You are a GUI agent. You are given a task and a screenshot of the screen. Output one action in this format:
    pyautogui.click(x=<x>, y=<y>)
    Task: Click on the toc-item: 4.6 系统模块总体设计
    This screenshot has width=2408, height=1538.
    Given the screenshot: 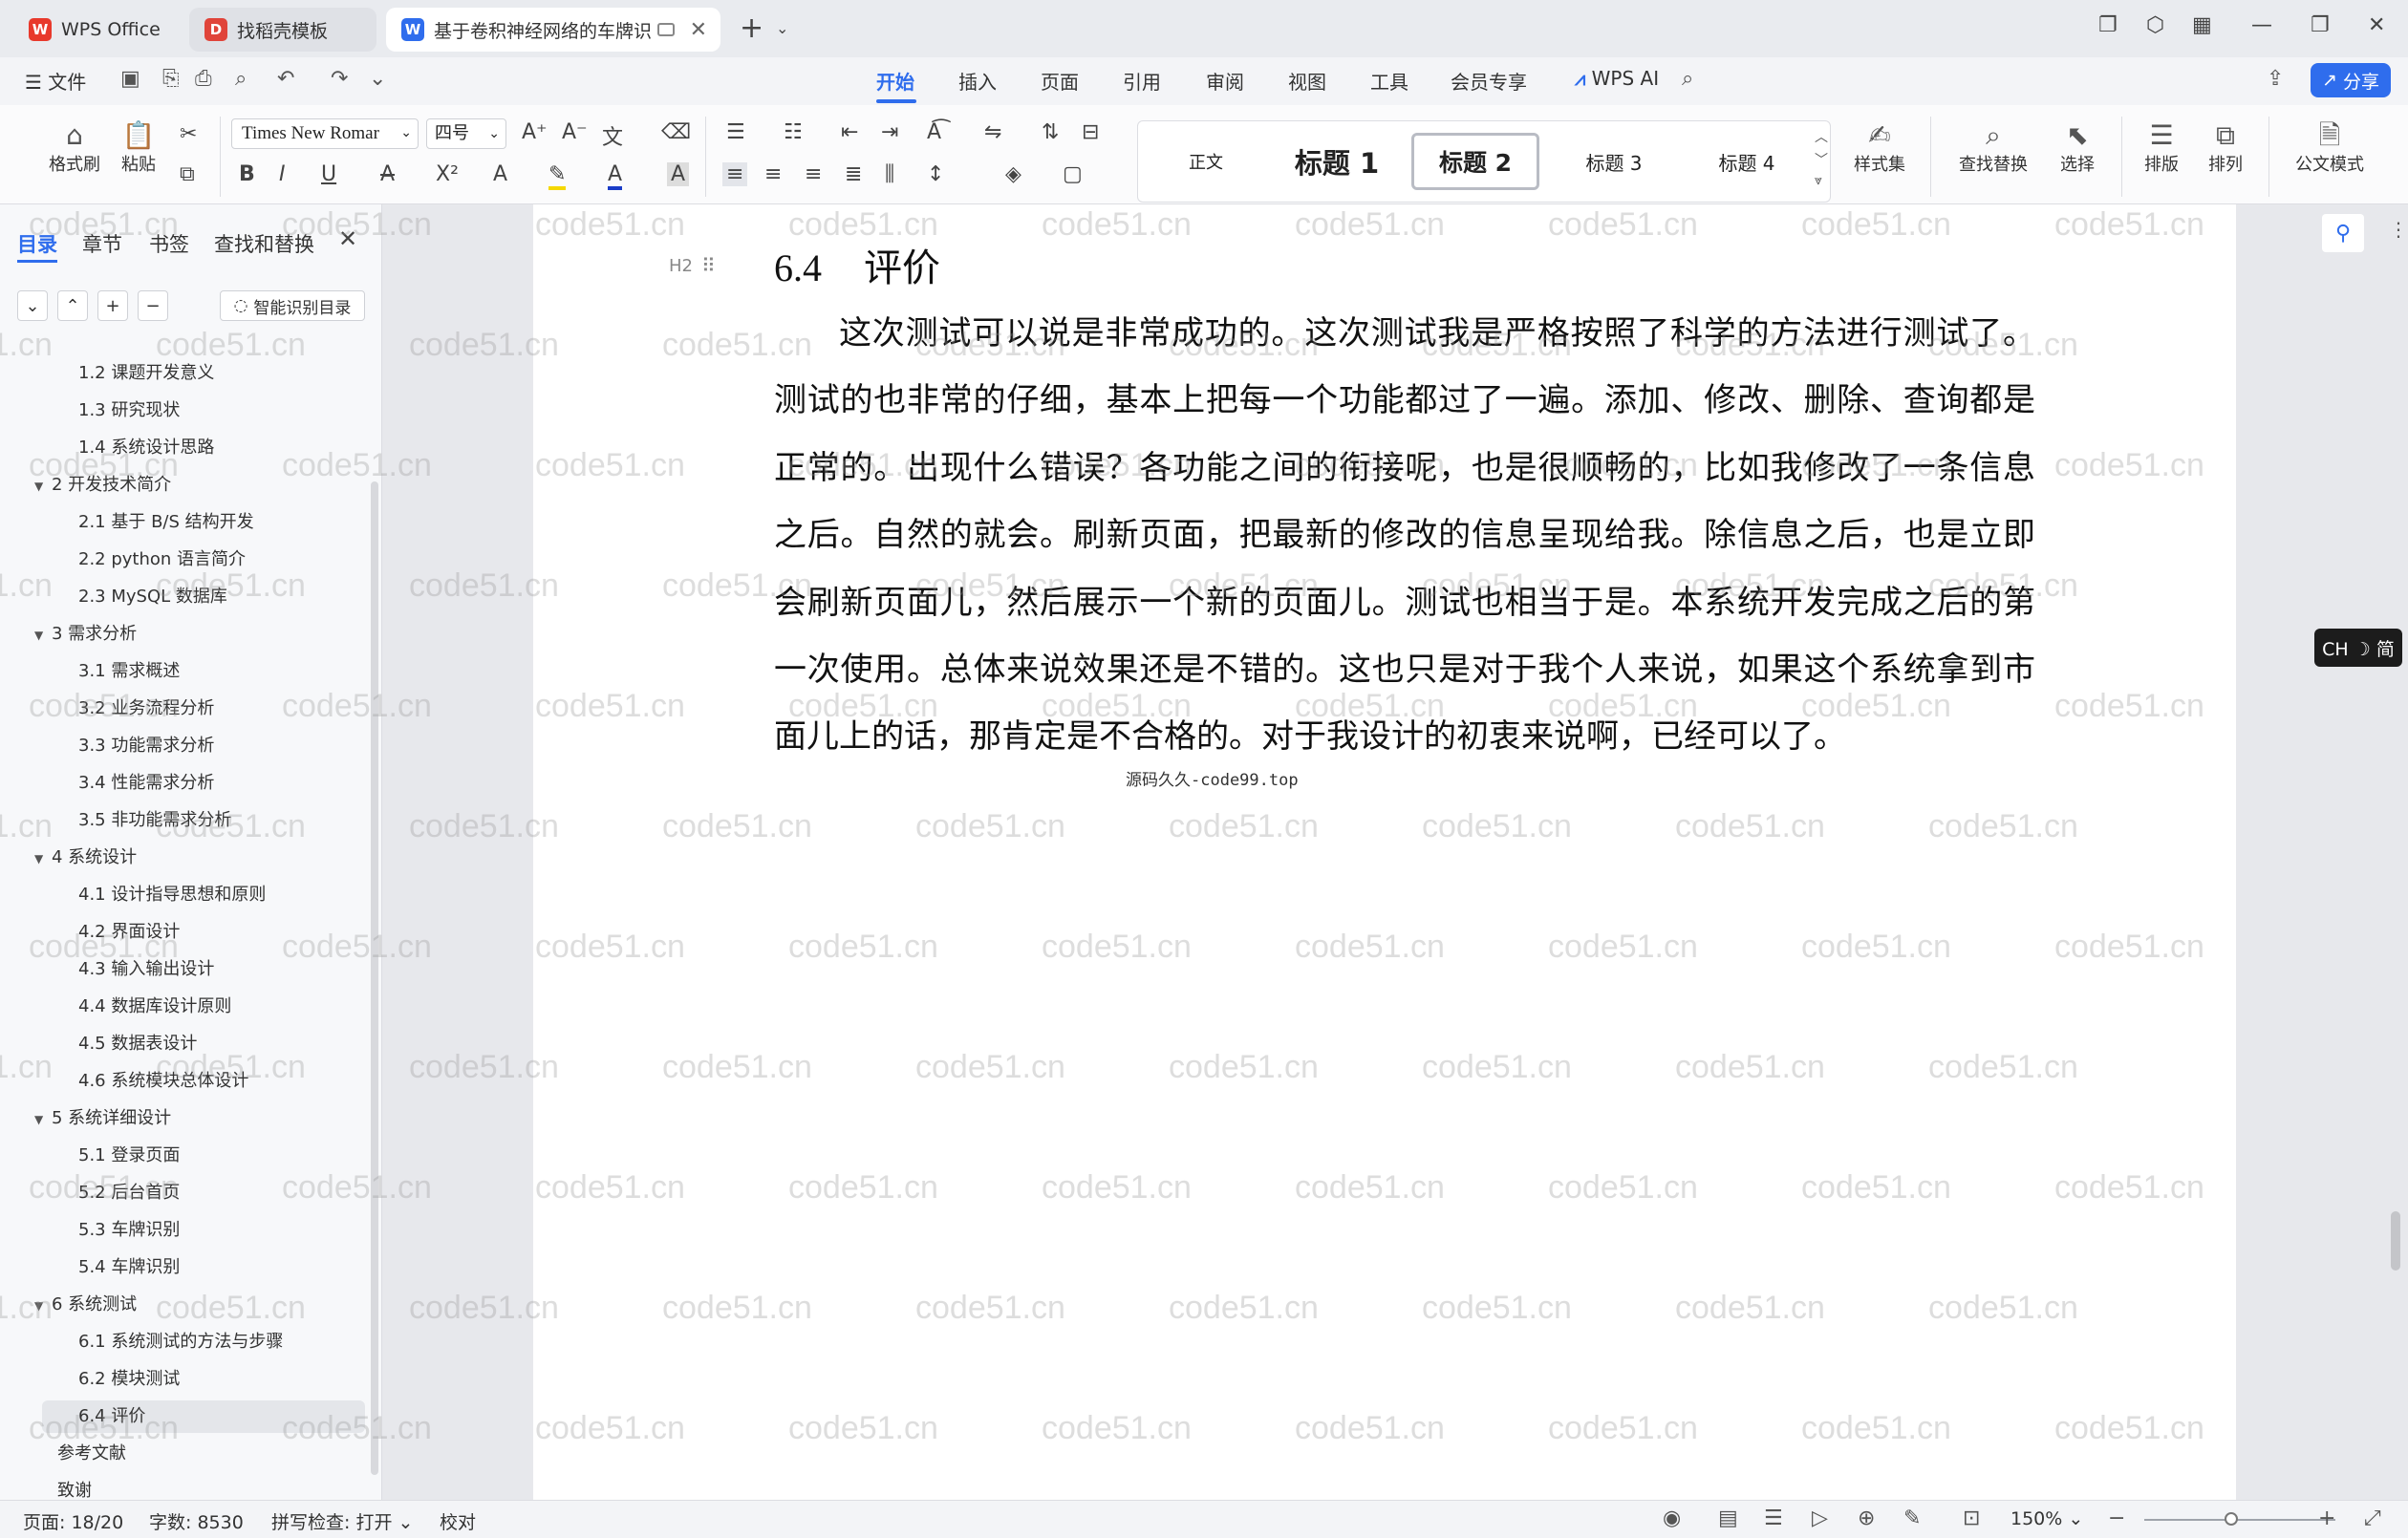 What is the action you would take?
    pyautogui.click(x=163, y=1082)
    